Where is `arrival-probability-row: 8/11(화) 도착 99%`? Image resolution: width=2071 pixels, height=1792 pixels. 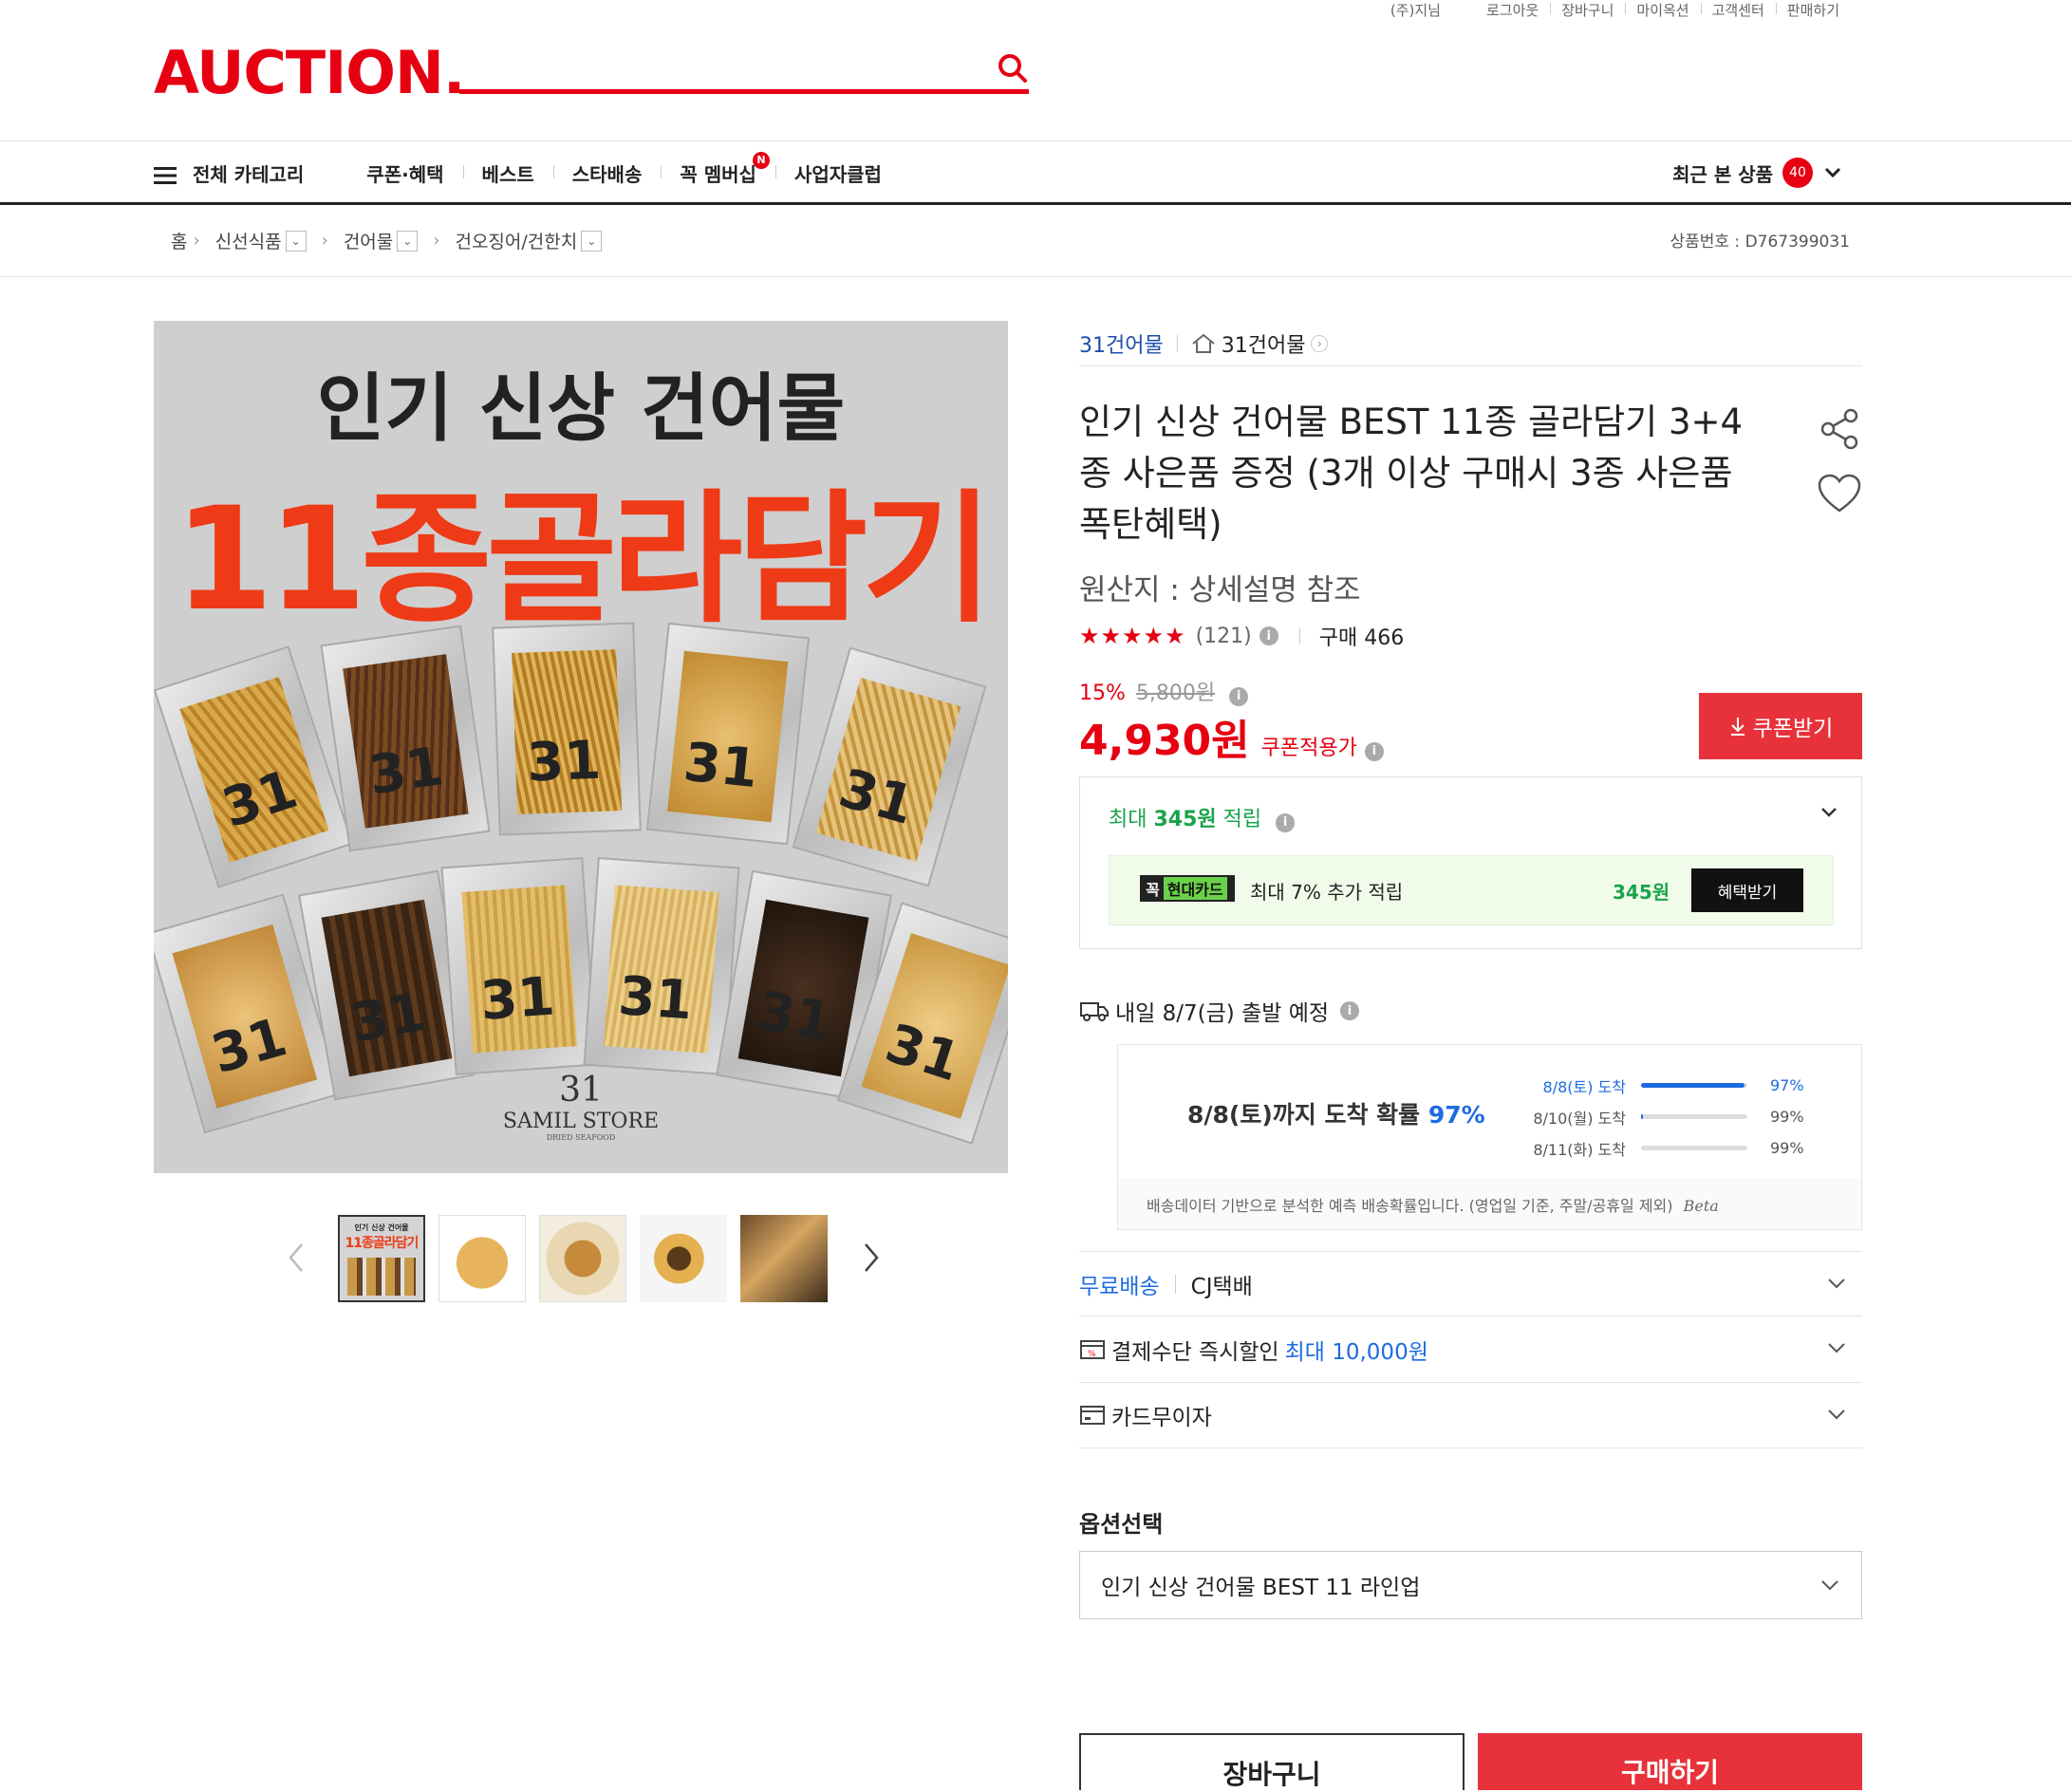
arrival-probability-row: 8/11(화) 도착 99% is located at coordinates (1665, 1148).